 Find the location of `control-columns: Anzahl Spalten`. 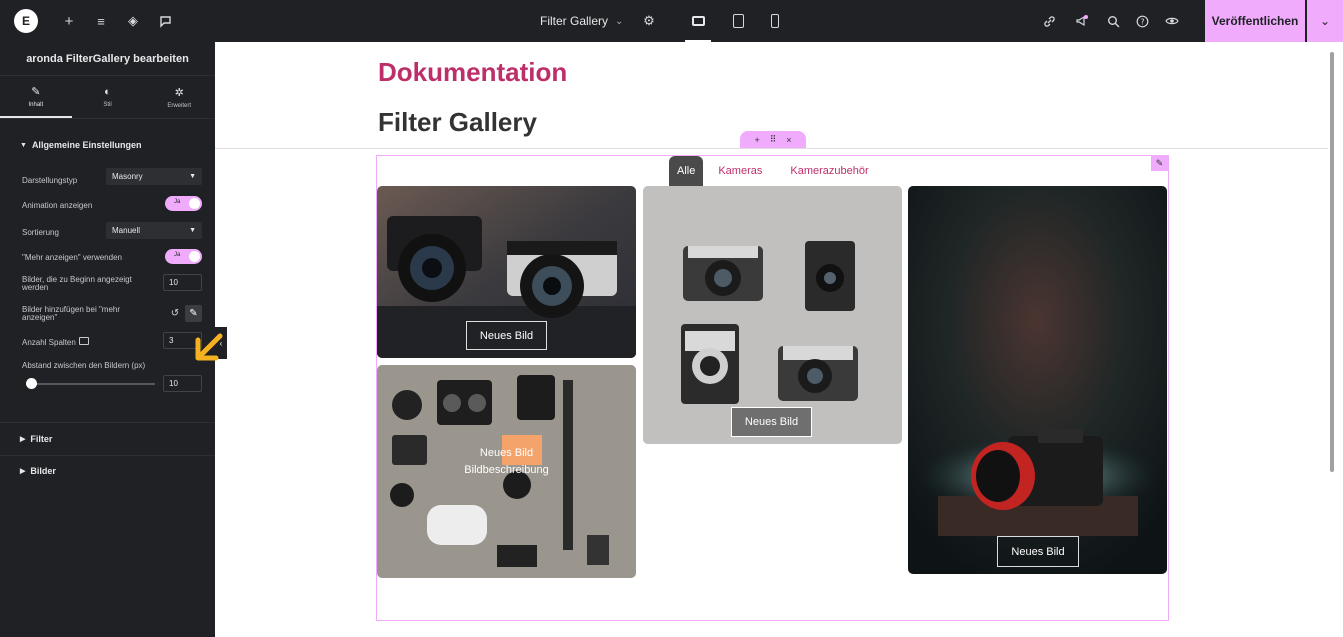

control-columns: Anzahl Spalten is located at coordinates (82, 342).